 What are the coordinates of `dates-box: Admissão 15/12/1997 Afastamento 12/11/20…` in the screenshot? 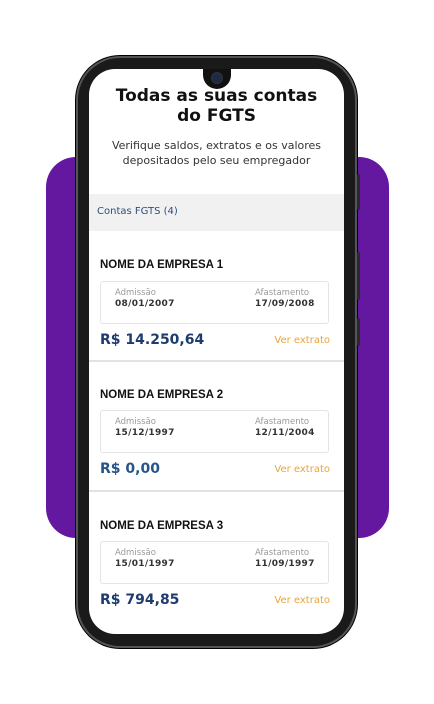 It's located at (214, 431).